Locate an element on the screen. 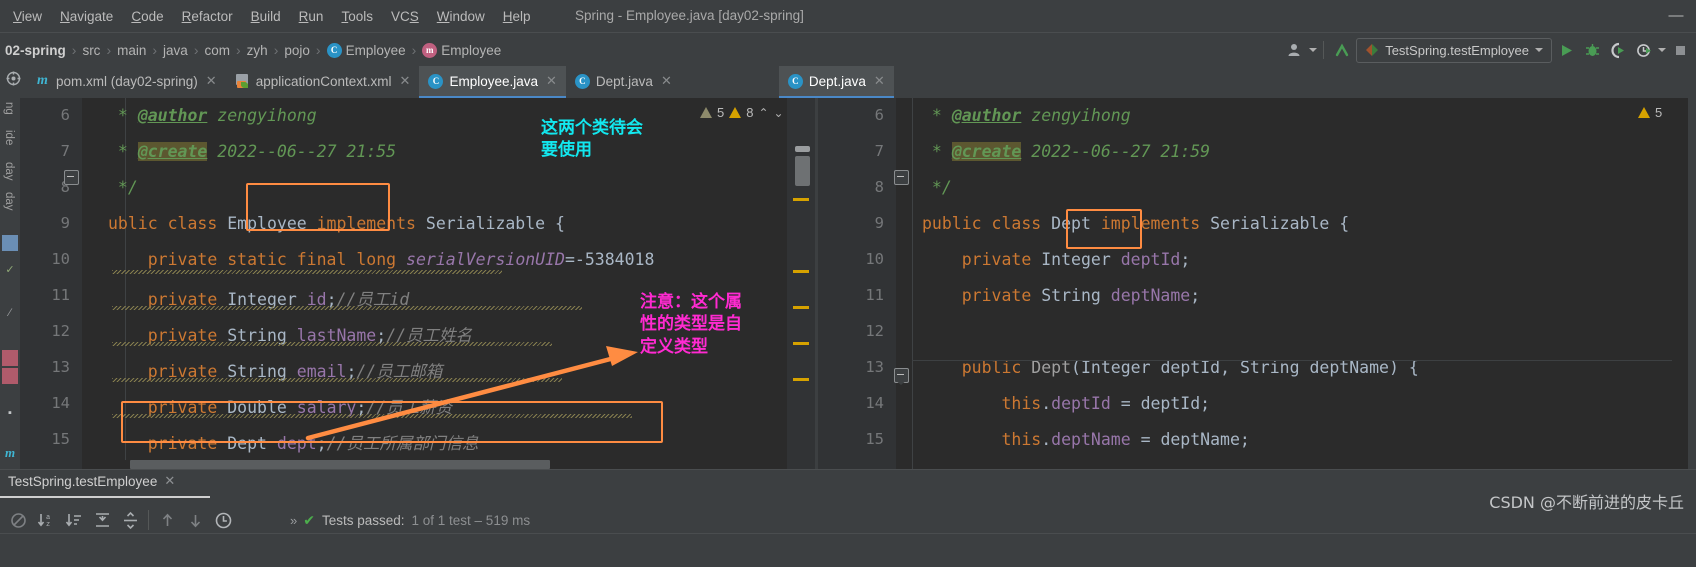 The height and width of the screenshot is (567, 1696). inspection-widget-right: 5 is located at coordinates (1650, 112).